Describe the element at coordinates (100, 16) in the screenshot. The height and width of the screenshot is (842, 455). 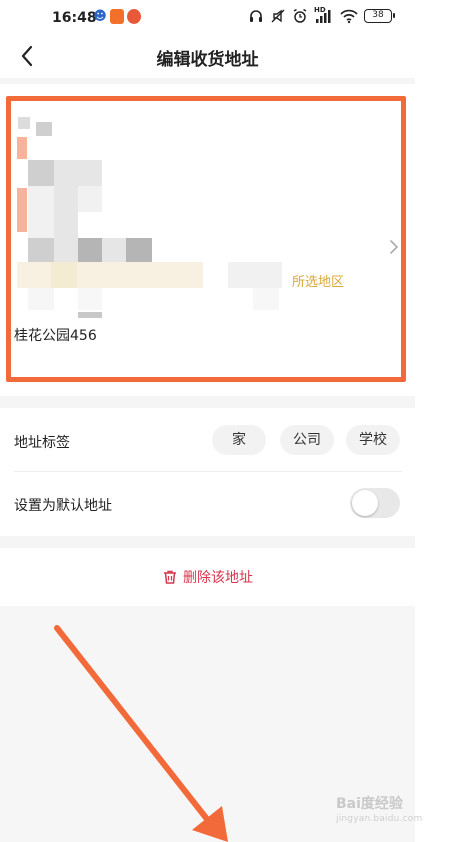
I see `user-icon: ☻` at that location.